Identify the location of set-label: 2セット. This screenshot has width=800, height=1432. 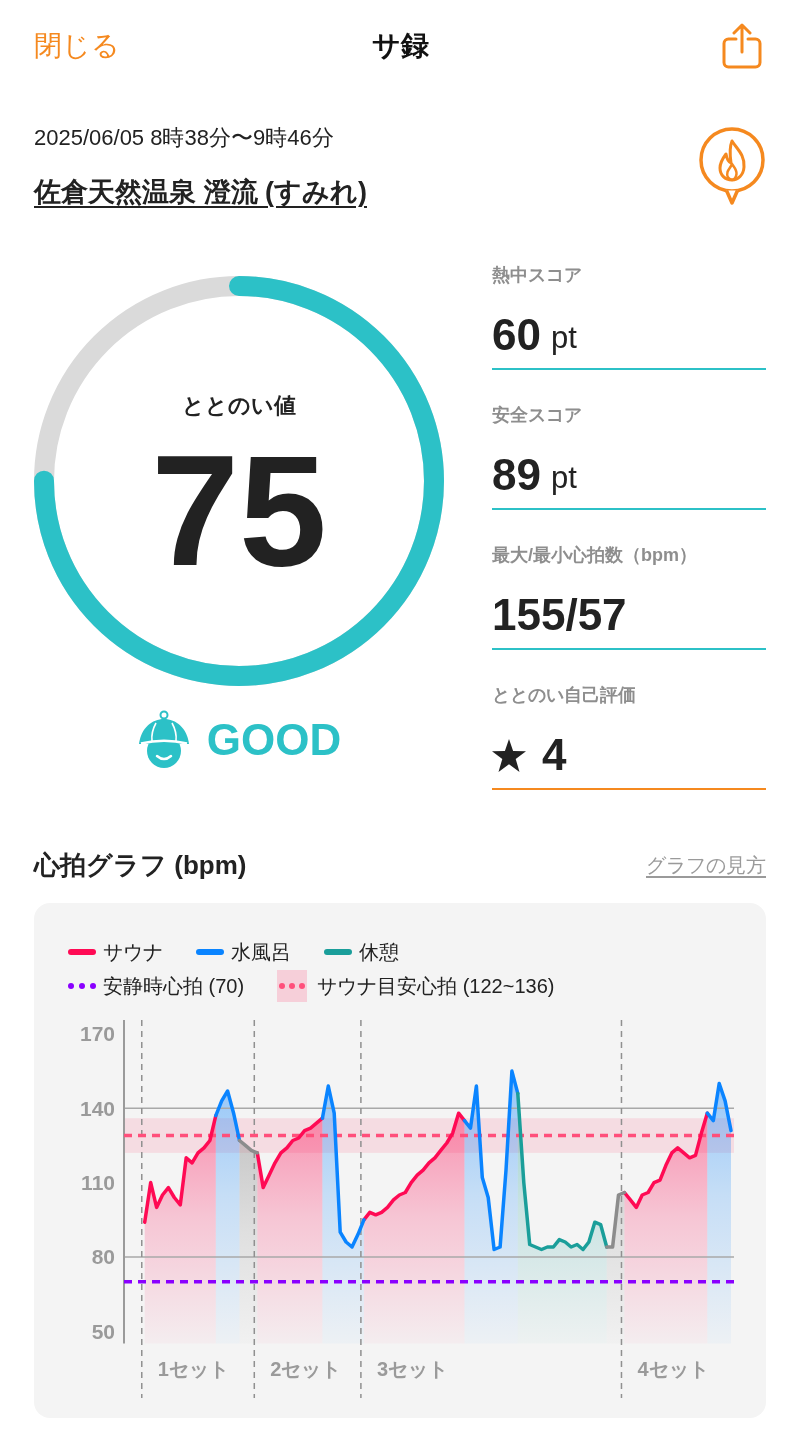
(306, 1369).